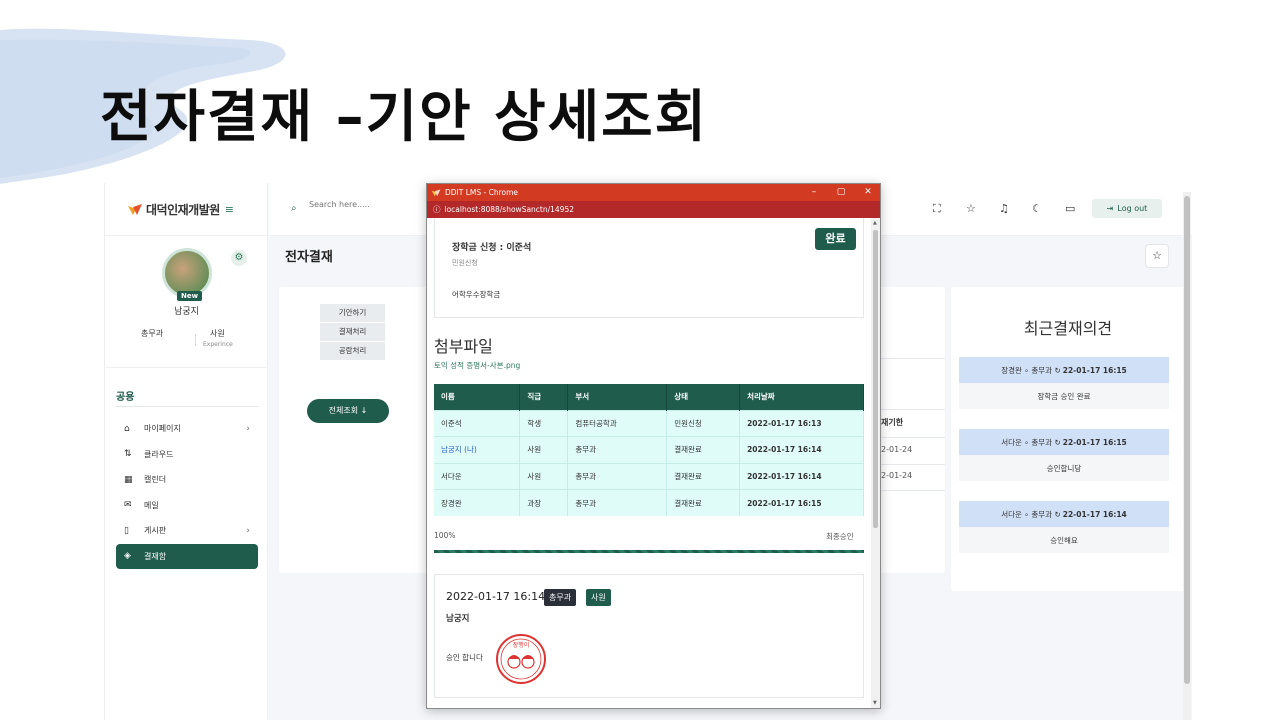  What do you see at coordinates (814, 192) in the screenshot?
I see `minimize-icon: –` at bounding box center [814, 192].